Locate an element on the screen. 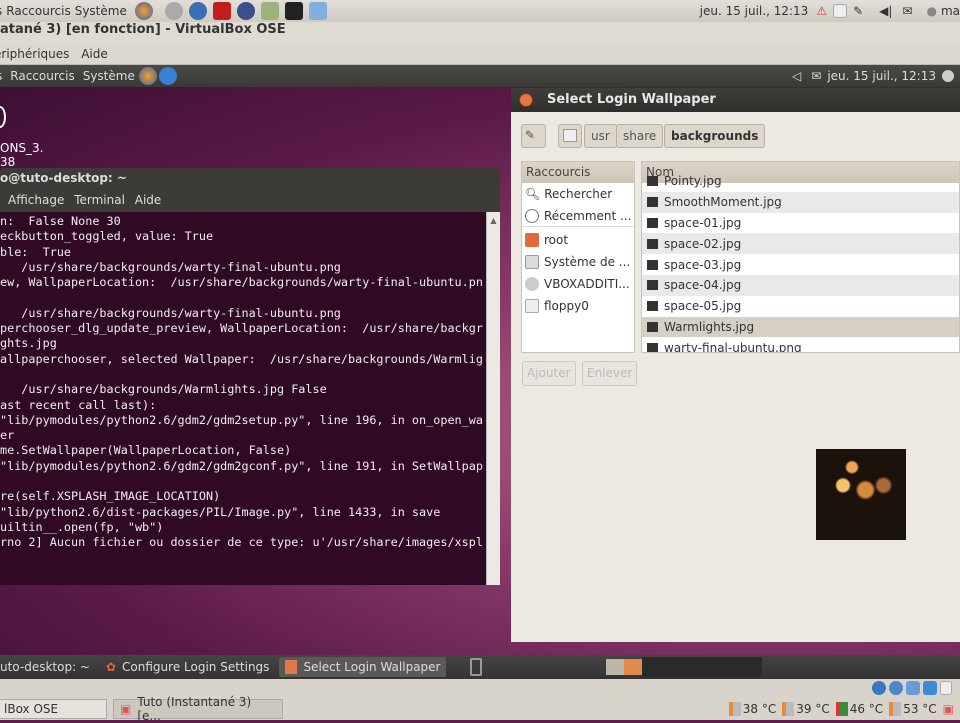  workspace-switcher-empty is located at coordinates (702, 667).